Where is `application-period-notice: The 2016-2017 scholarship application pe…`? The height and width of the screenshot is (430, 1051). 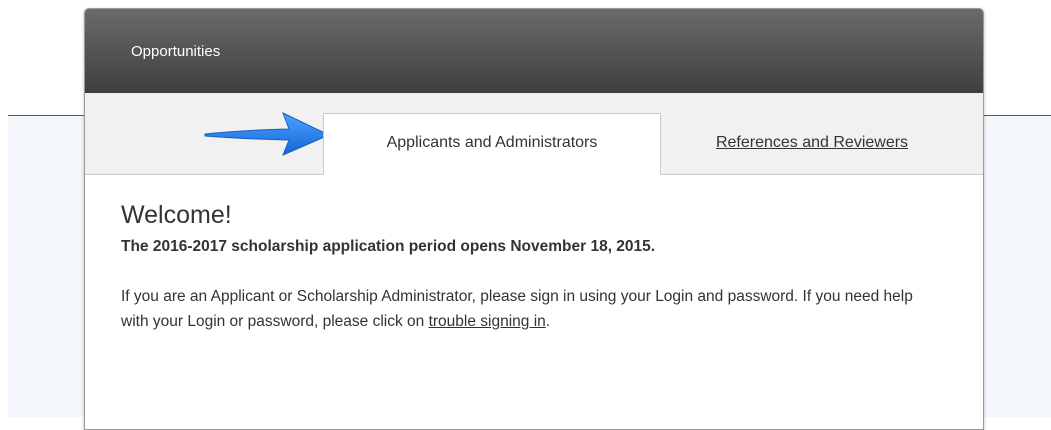 application-period-notice: The 2016-2017 scholarship application pe… is located at coordinates (388, 246).